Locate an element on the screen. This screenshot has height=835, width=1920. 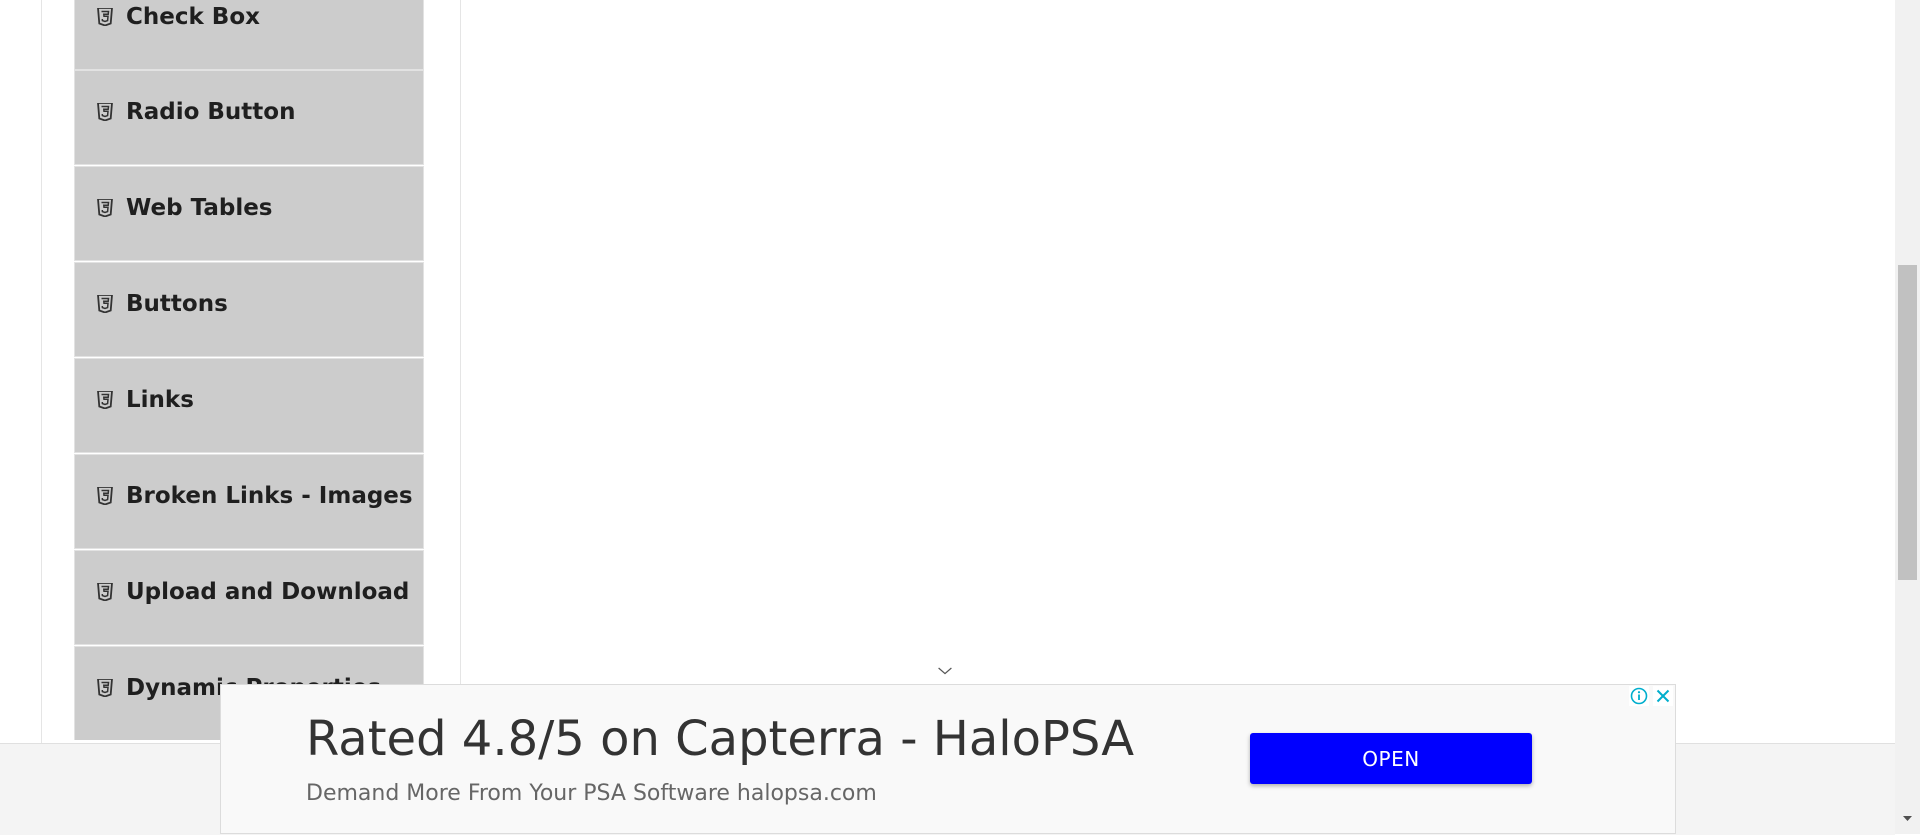
ad-headline: Rated 4.8/5 on Capterra - HaloPSA is located at coordinates (720, 739).